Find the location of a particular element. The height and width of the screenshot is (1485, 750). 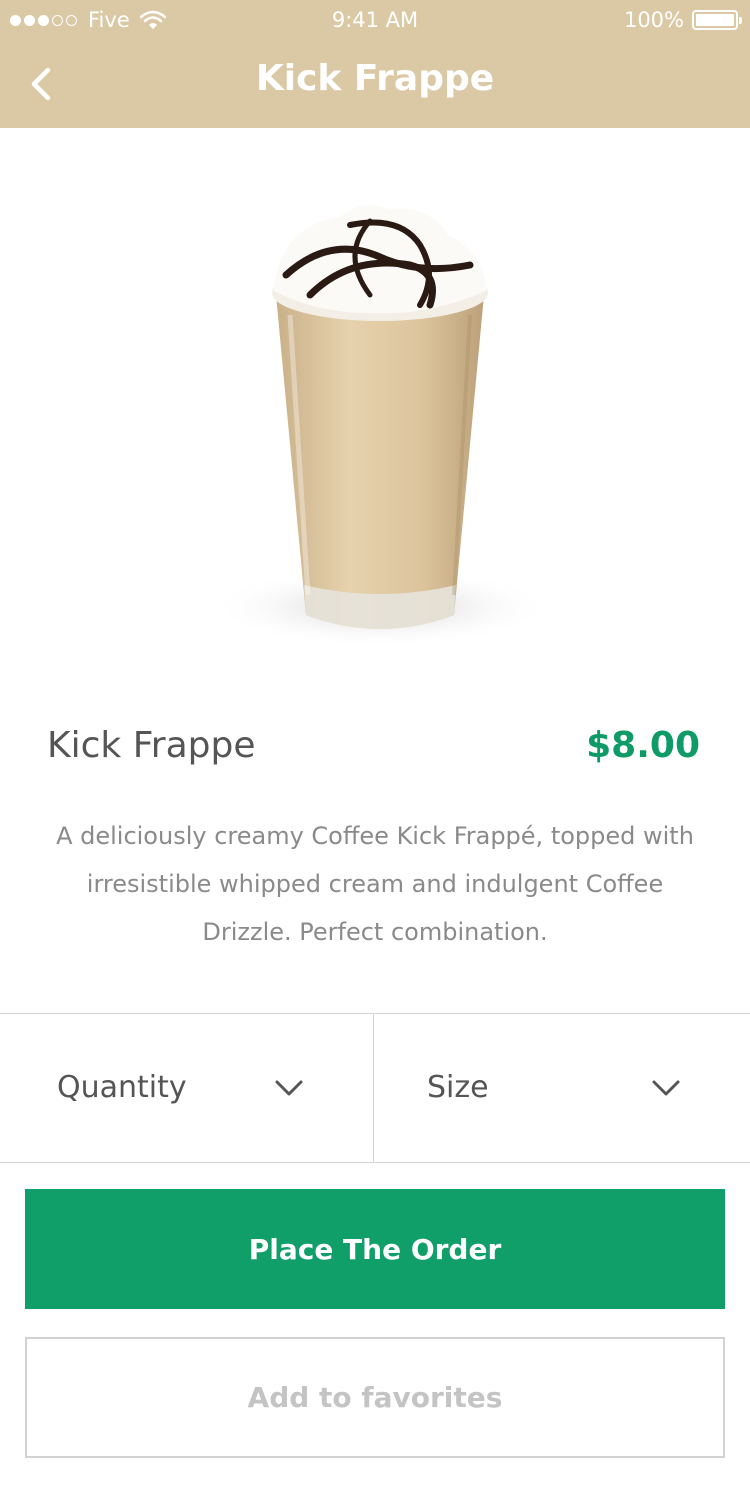

product-price: $8.00 is located at coordinates (643, 745).